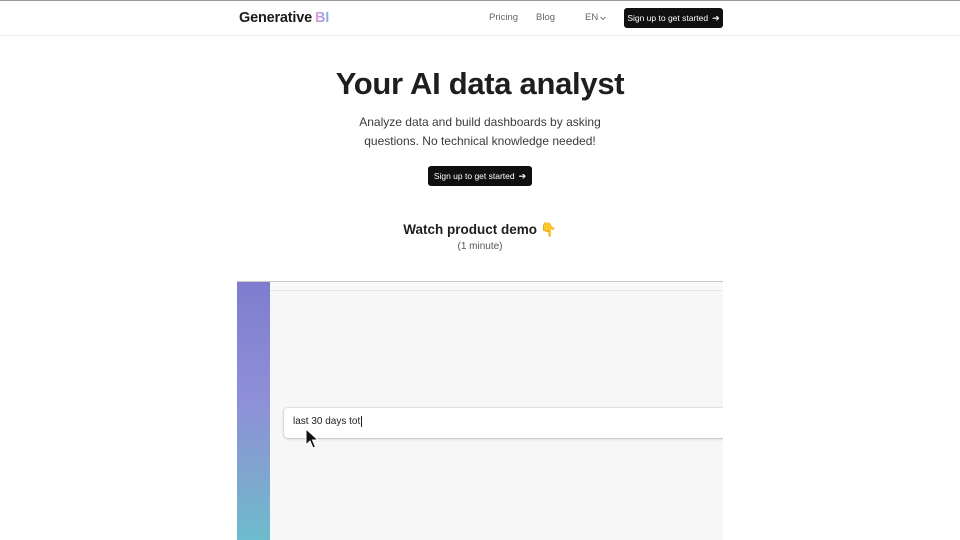  I want to click on header-signup-button: Sign up to get started ➔, so click(673, 18).